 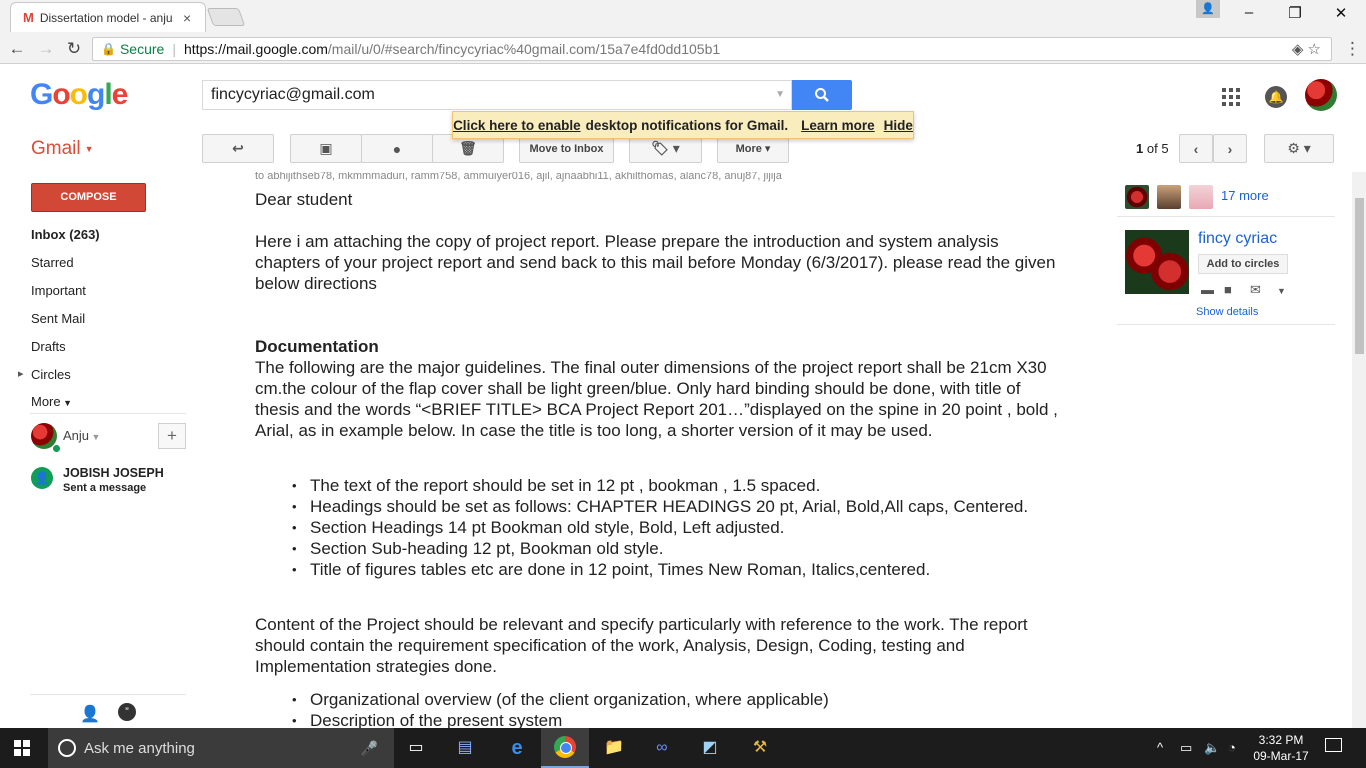 What do you see at coordinates (44, 374) in the screenshot?
I see `sidebar-item-circles: Circles` at bounding box center [44, 374].